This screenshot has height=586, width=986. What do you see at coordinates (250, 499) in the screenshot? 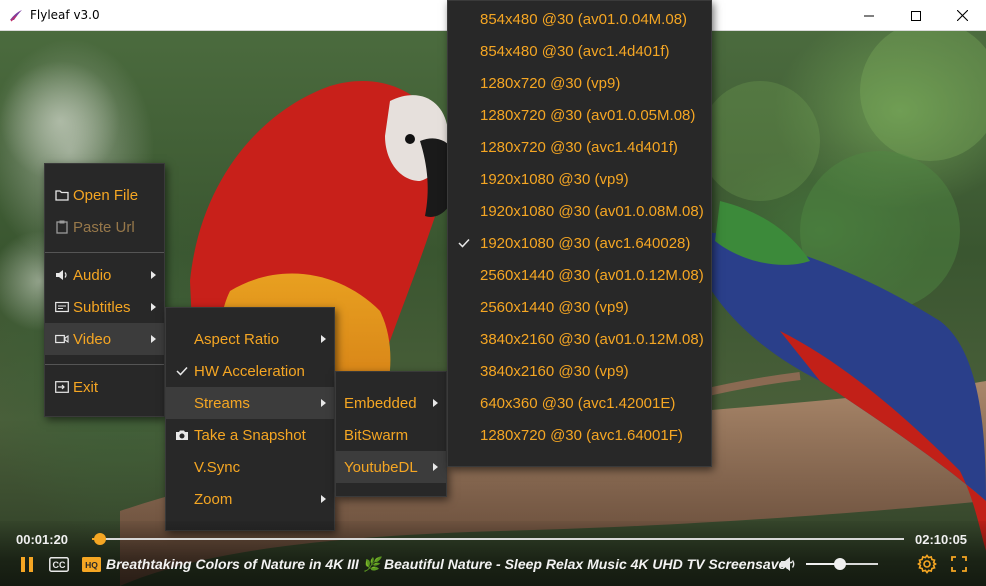
I see `menu-item-zoom: Zoom` at bounding box center [250, 499].